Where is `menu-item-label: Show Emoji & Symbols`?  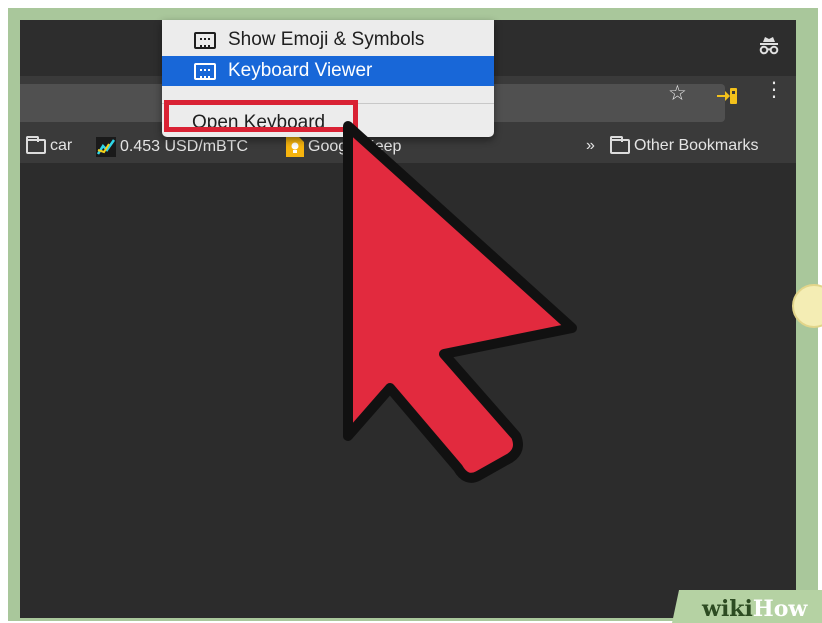
menu-item-label: Show Emoji & Symbols is located at coordinates (326, 39).